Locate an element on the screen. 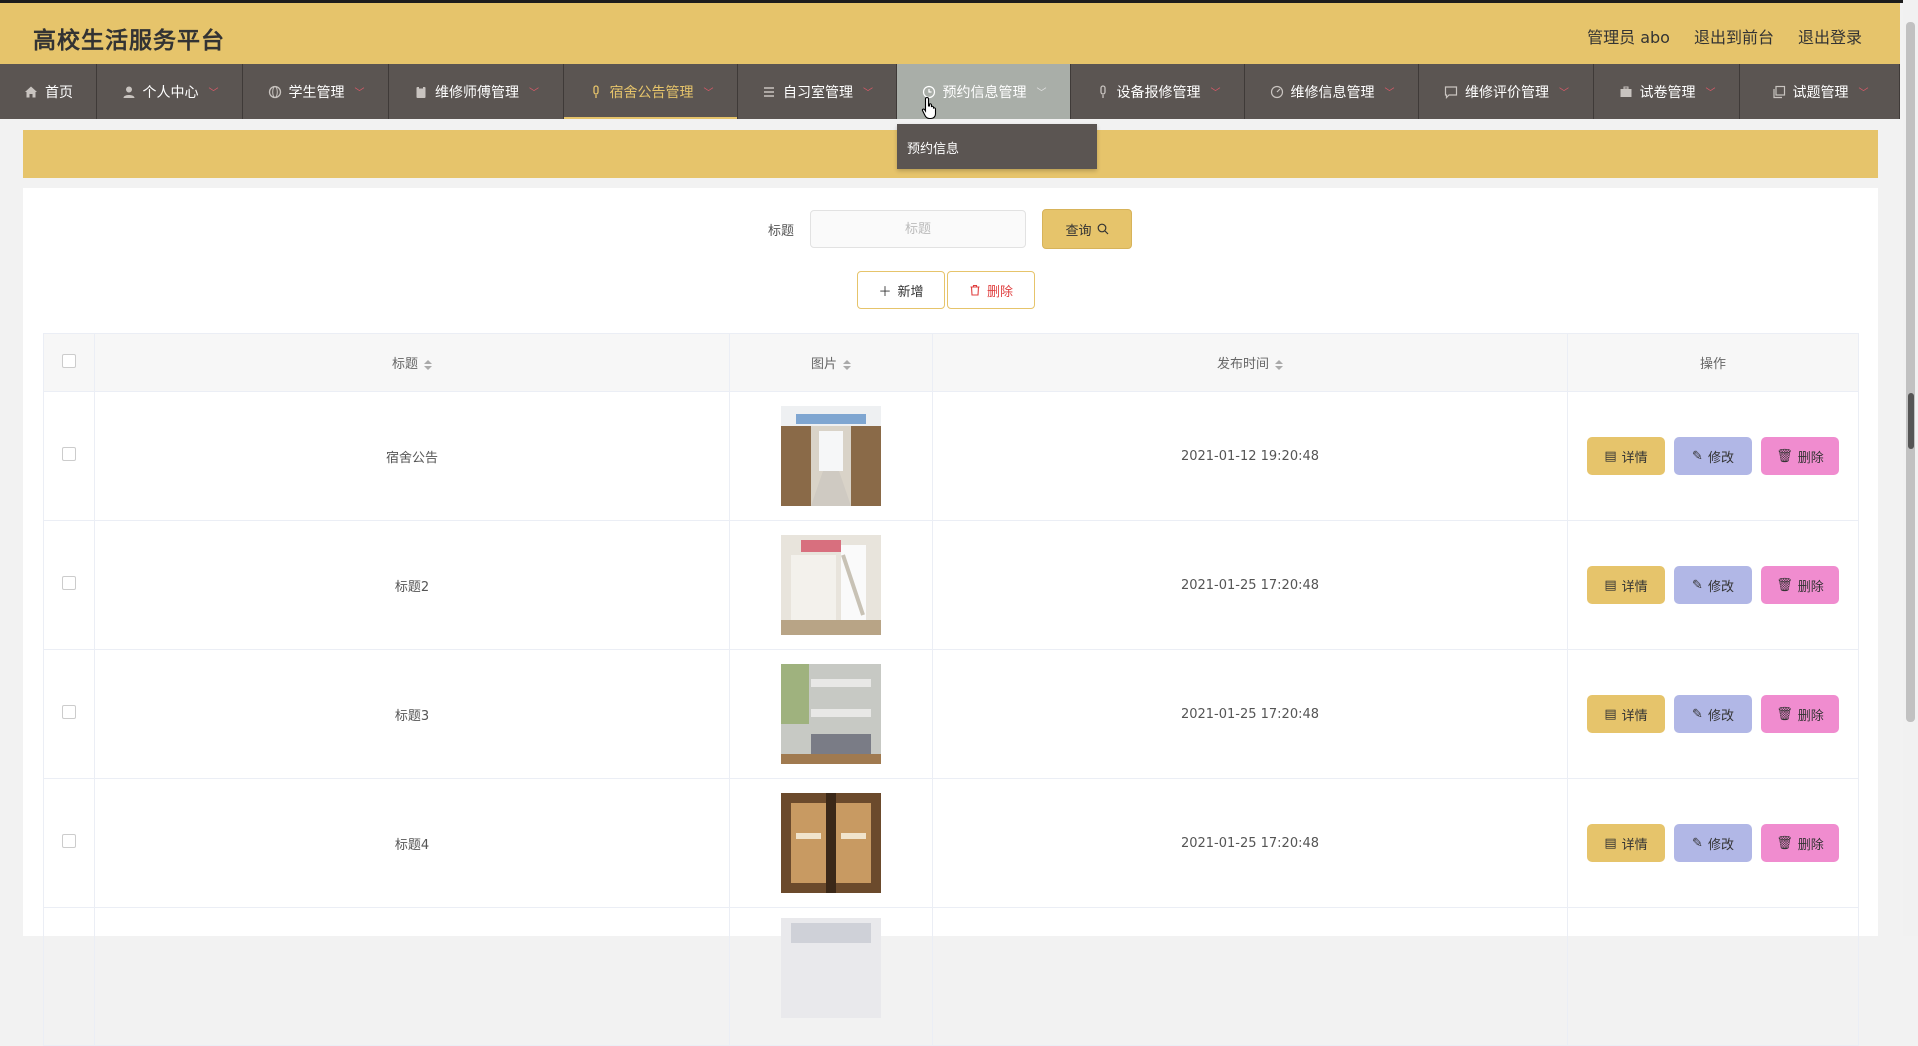 The image size is (1918, 1046). table-row: 标题2 2021-01-25 17:20:48 ▤ 详情 ✎ 修改 🗑︎ 删除 is located at coordinates (951, 585).